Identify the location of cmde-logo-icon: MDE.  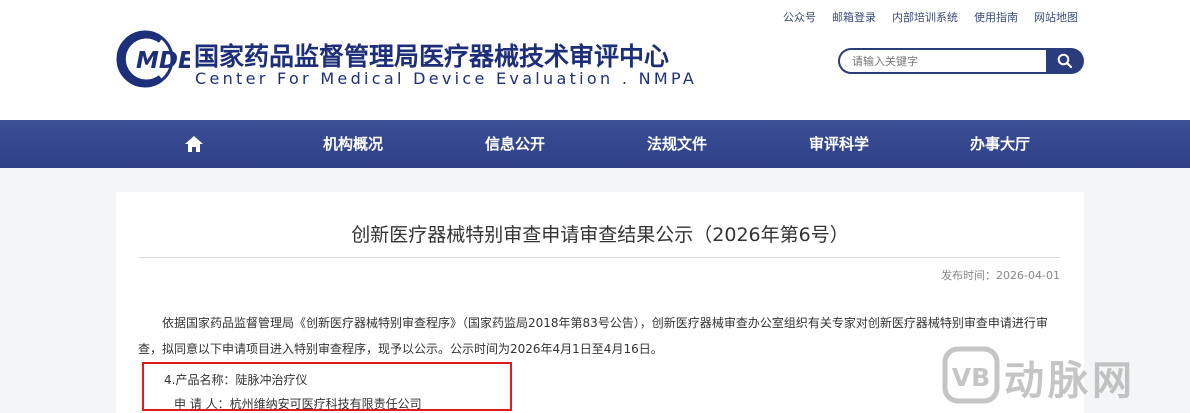
(153, 59).